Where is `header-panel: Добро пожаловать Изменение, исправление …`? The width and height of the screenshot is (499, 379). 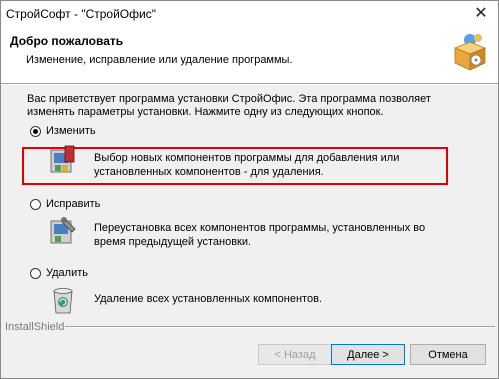 header-panel: Добро пожаловать Изменение, исправление … is located at coordinates (249, 54).